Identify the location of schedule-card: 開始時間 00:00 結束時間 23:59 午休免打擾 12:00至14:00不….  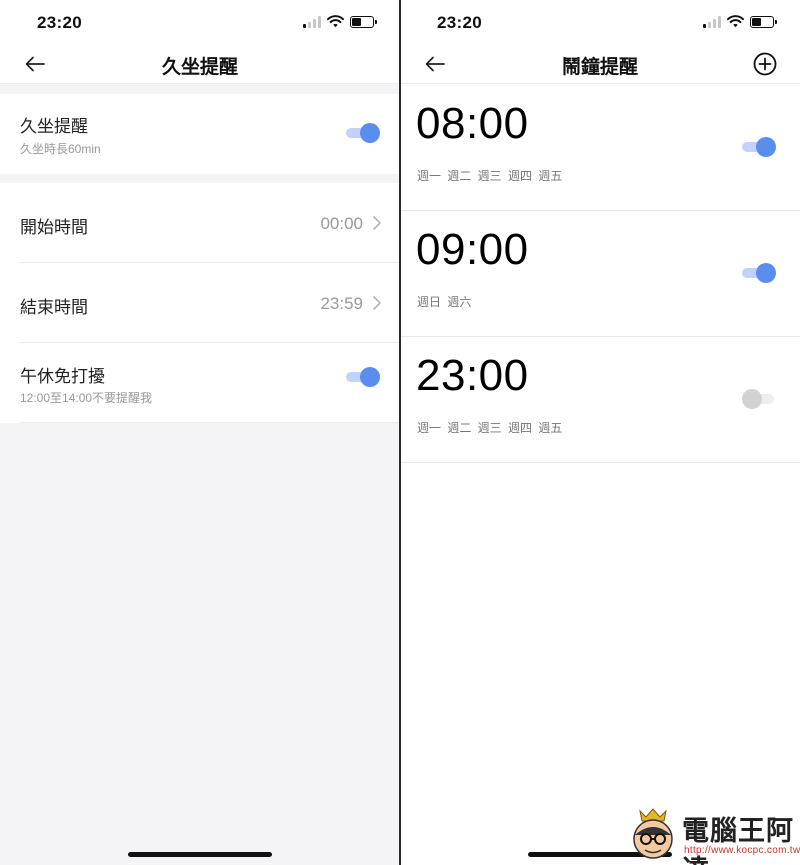
(200, 303).